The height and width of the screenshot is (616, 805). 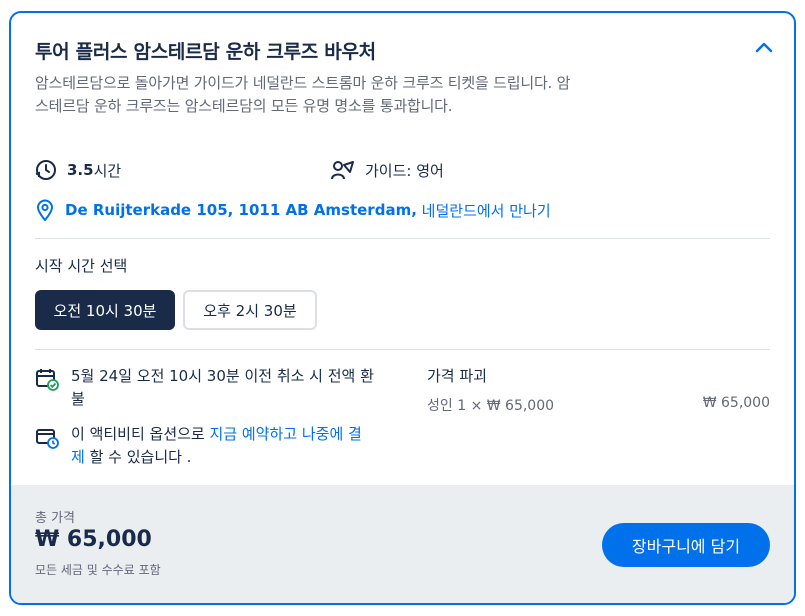 What do you see at coordinates (105, 310) in the screenshot?
I see `time-option-1030: 오전 10시 30분` at bounding box center [105, 310].